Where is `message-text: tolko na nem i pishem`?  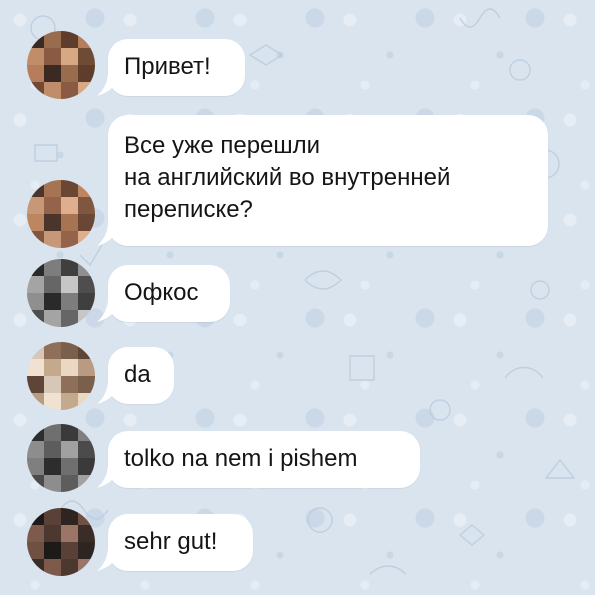 message-text: tolko na nem i pishem is located at coordinates (264, 459).